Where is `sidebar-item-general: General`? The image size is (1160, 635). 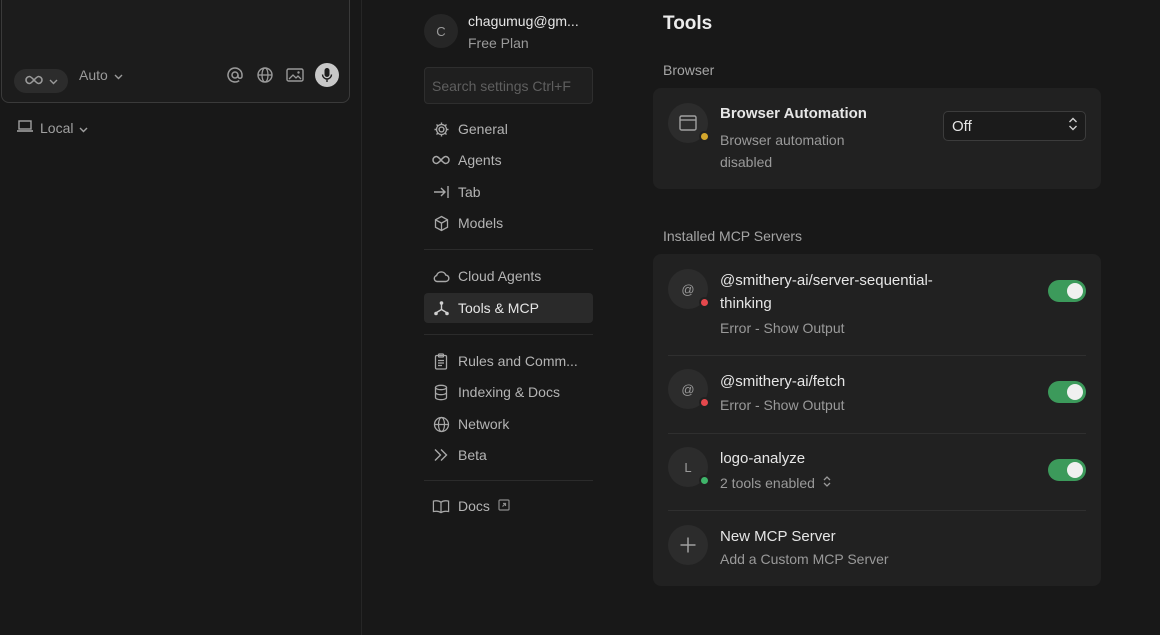 sidebar-item-general: General is located at coordinates (508, 129).